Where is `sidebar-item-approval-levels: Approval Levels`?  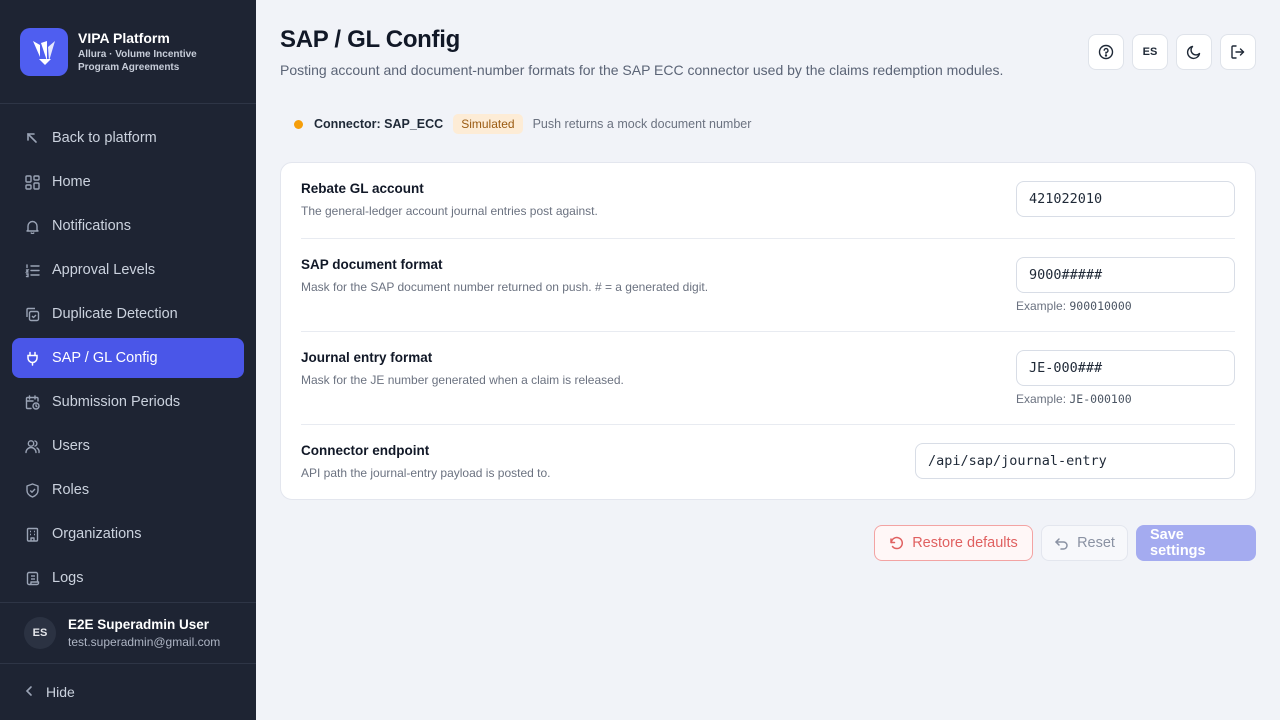 sidebar-item-approval-levels: Approval Levels is located at coordinates (128, 270).